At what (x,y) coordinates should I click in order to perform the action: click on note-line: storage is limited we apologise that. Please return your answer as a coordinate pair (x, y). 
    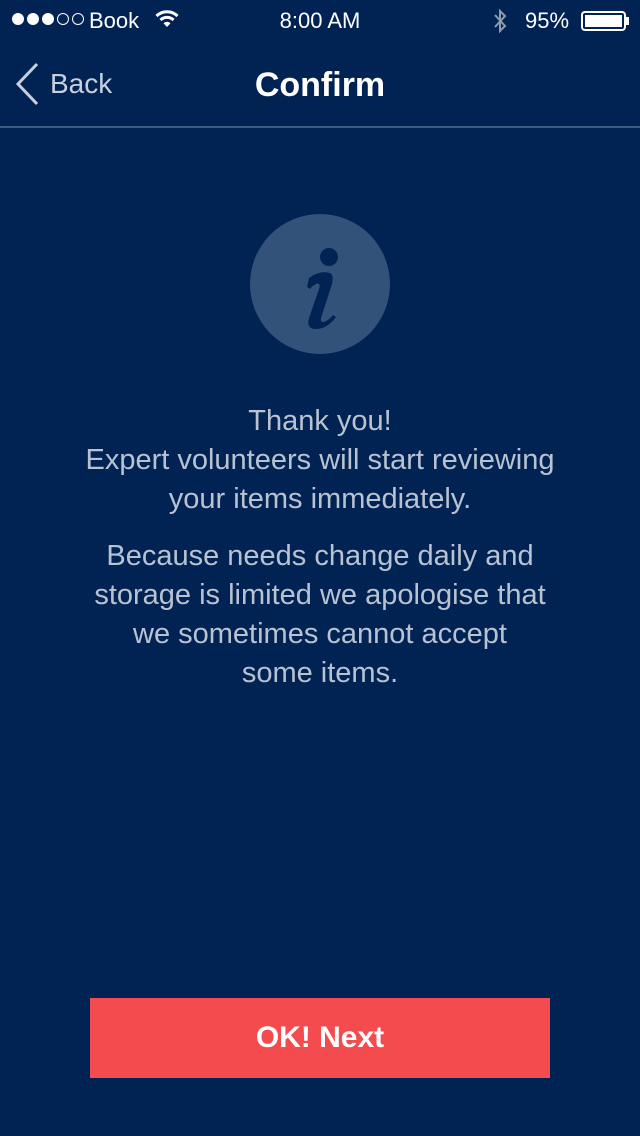
    Looking at the image, I should click on (320, 595).